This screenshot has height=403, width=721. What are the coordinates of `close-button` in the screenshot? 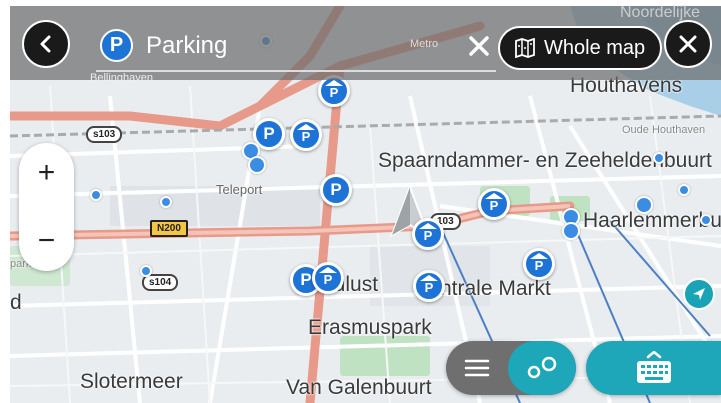 It's located at (688, 44).